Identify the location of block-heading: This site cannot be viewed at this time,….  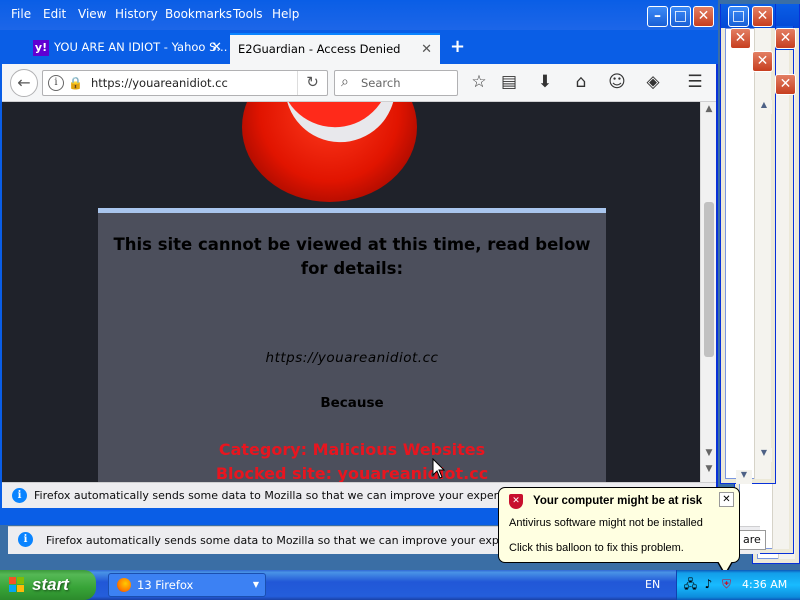
(352, 256).